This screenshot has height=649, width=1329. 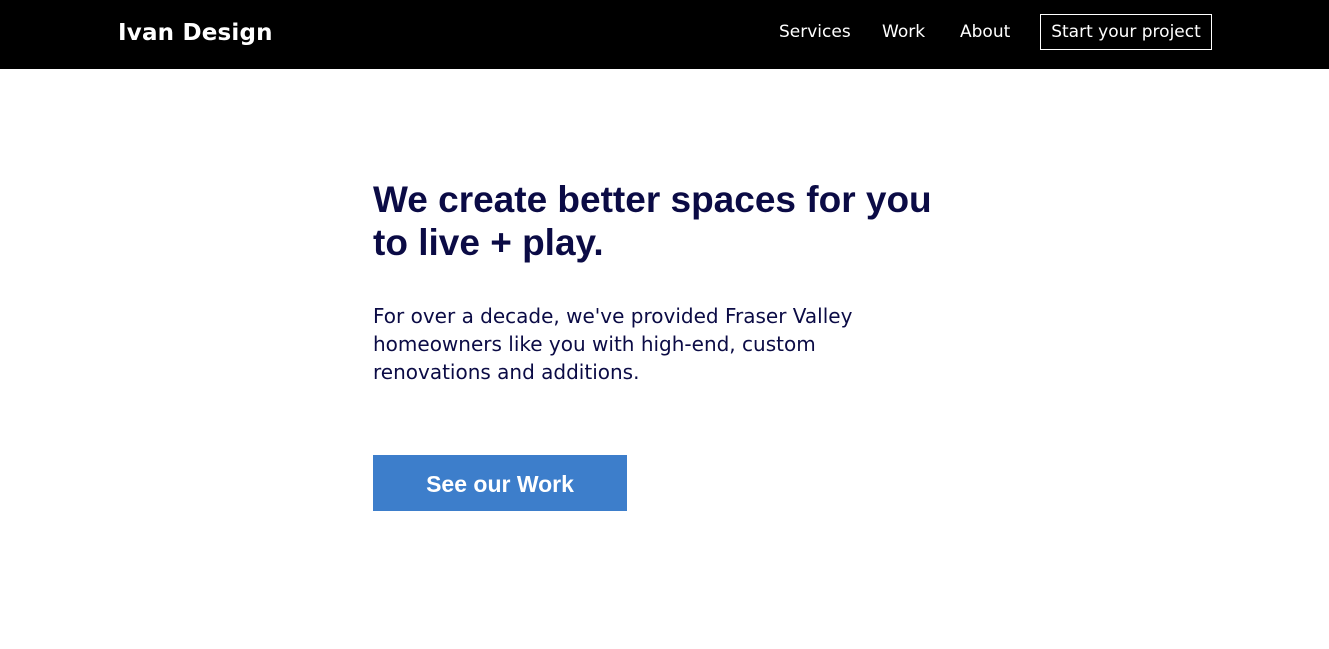 What do you see at coordinates (815, 32) in the screenshot?
I see `nav-link-services: Services` at bounding box center [815, 32].